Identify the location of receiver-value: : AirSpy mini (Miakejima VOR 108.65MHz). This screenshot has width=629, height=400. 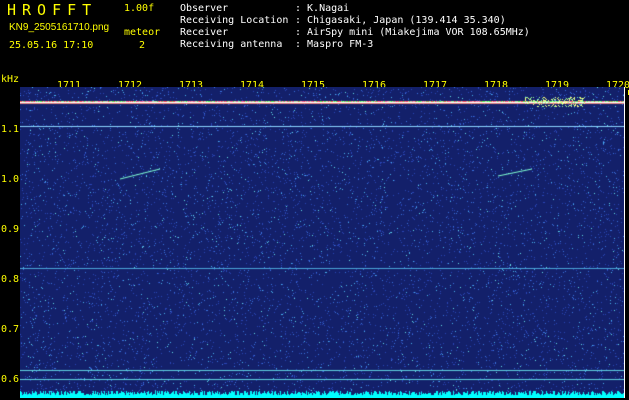
(412, 32).